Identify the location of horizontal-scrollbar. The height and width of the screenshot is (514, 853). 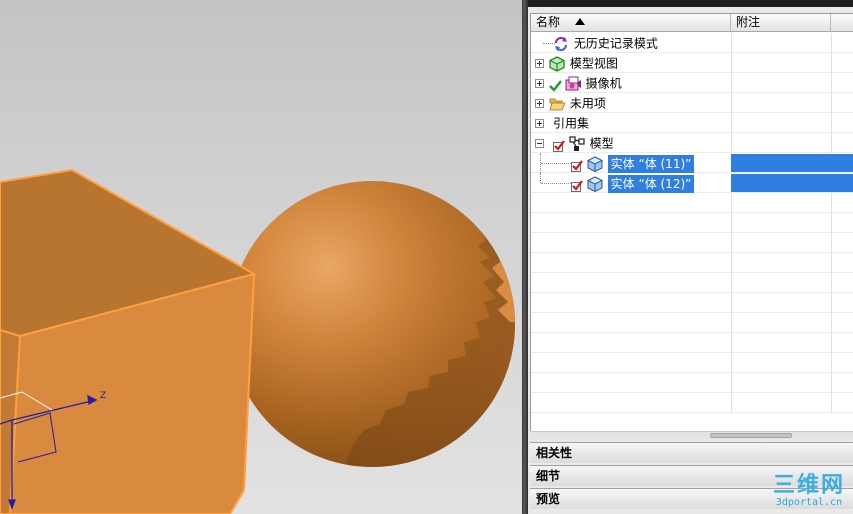
(691, 435).